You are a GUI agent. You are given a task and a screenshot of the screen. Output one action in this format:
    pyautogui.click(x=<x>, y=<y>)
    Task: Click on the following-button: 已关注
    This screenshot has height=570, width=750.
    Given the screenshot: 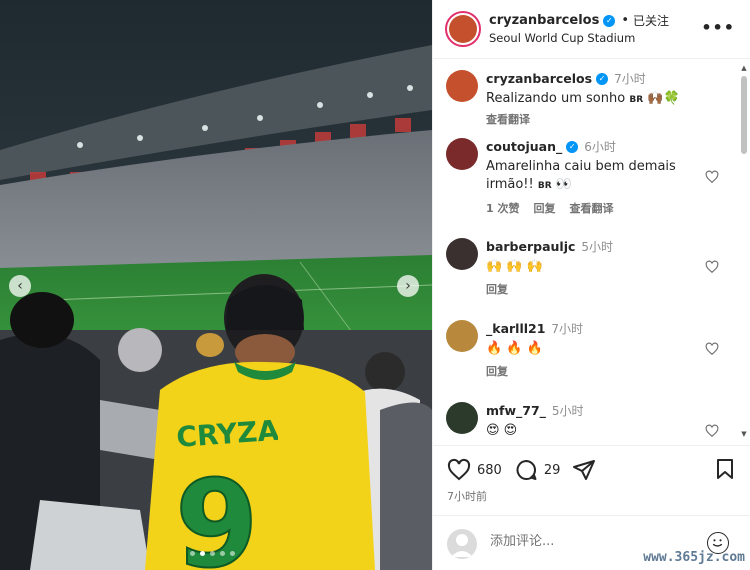 What is the action you would take?
    pyautogui.click(x=651, y=20)
    